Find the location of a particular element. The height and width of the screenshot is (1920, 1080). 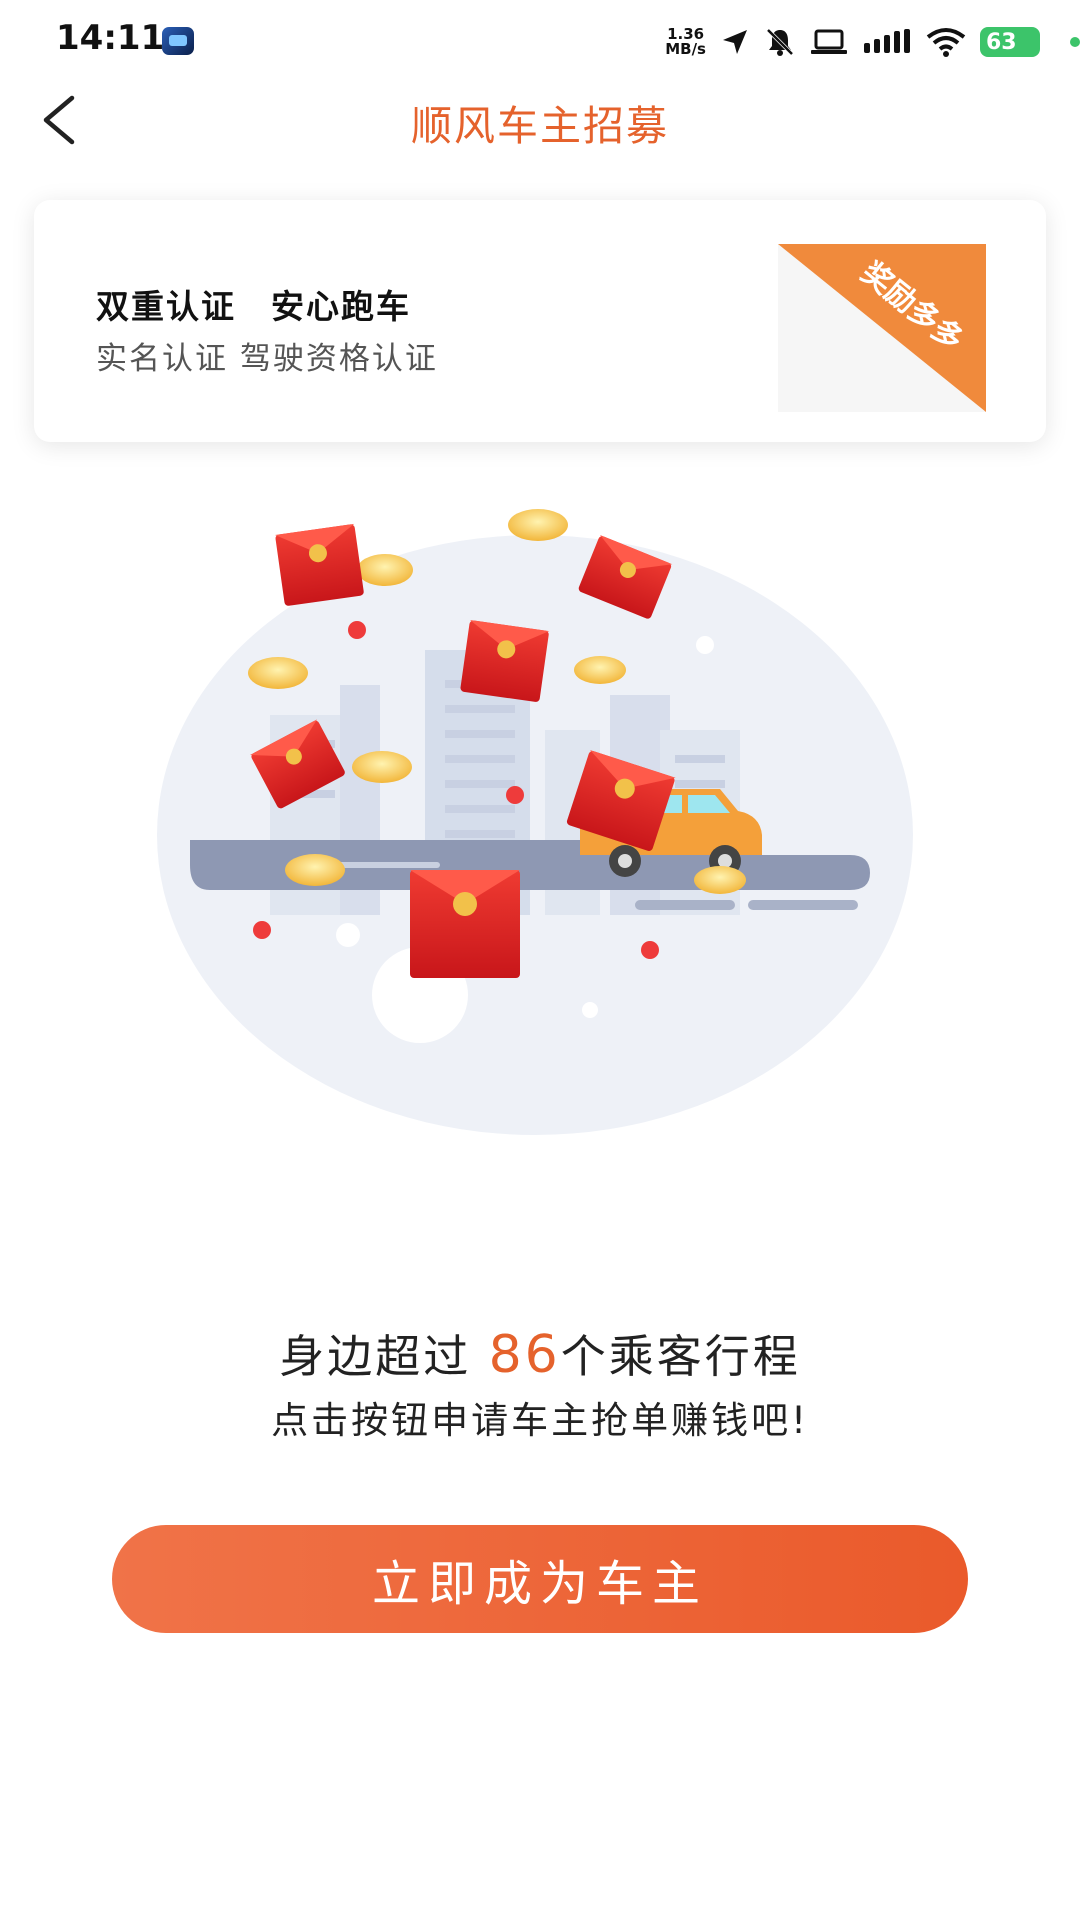

trip-count: 86 is located at coordinates (524, 1355).